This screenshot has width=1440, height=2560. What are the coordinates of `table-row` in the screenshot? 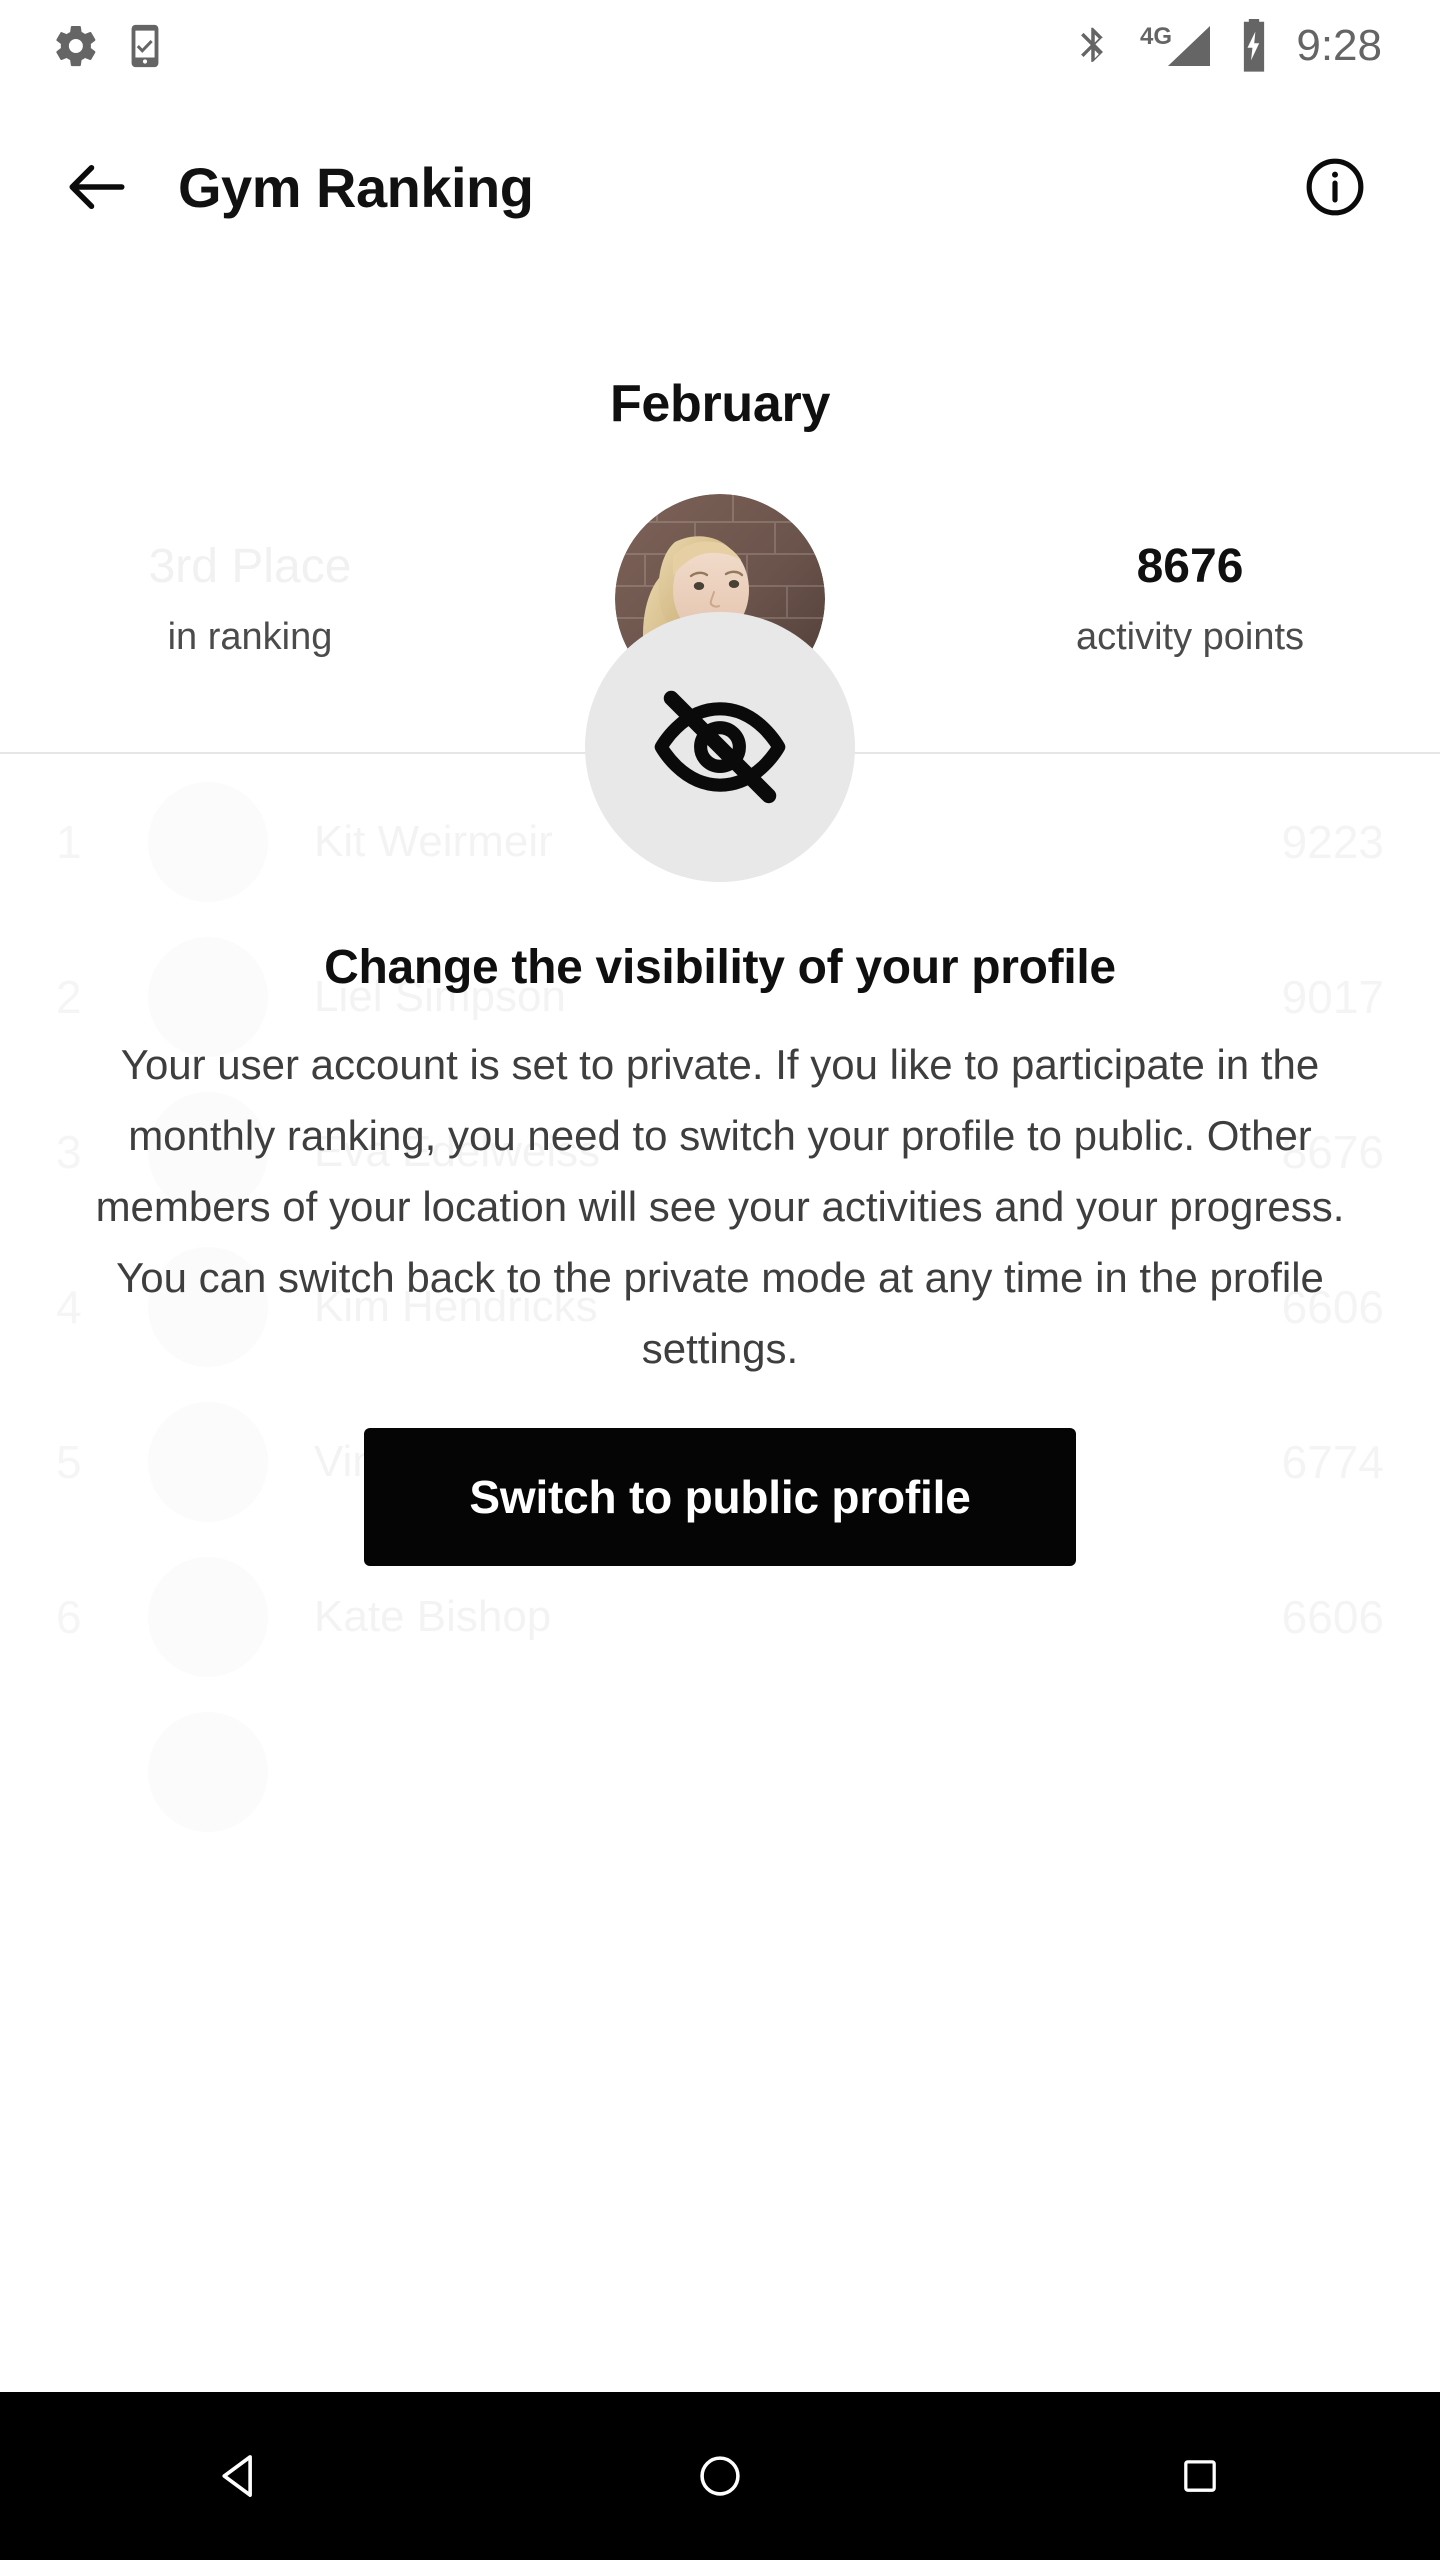 It's located at (720, 1771).